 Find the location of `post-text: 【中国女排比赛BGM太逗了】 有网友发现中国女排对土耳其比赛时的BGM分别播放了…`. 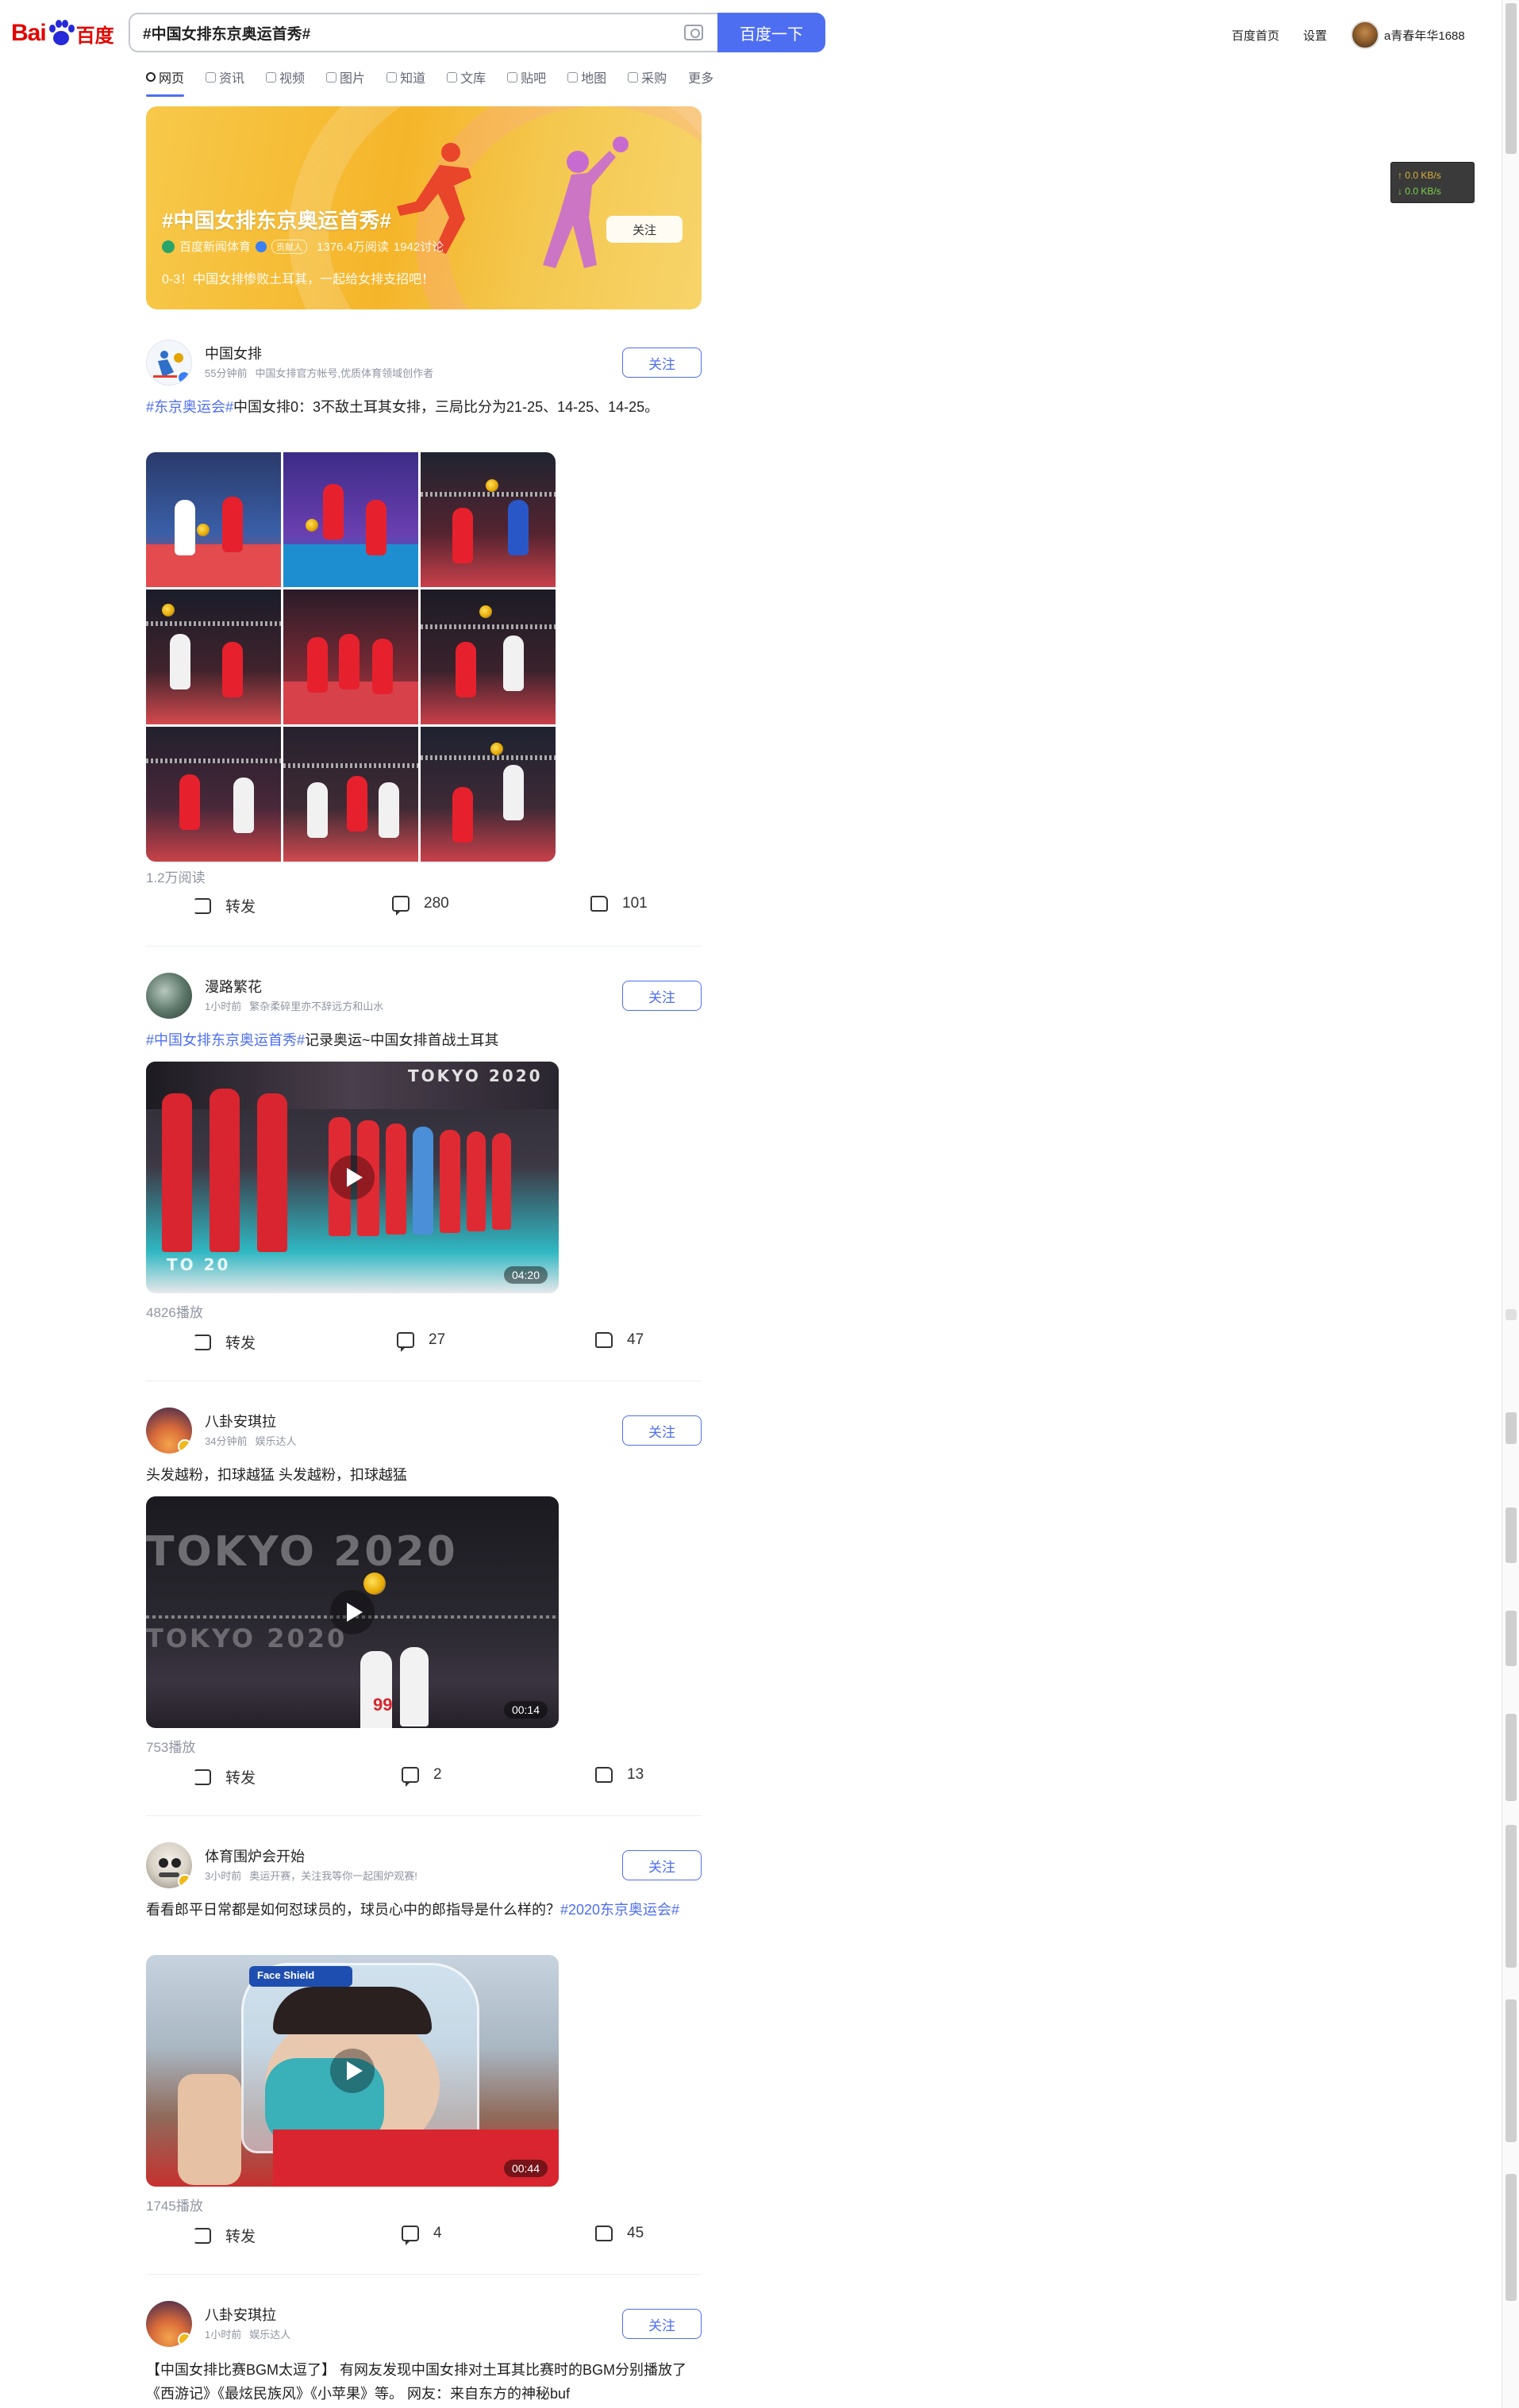

post-text: 【中国女排比赛BGM太逗了】 有网友发现中国女排对土耳其比赛时的BGM分别播放了… is located at coordinates (424, 2382).